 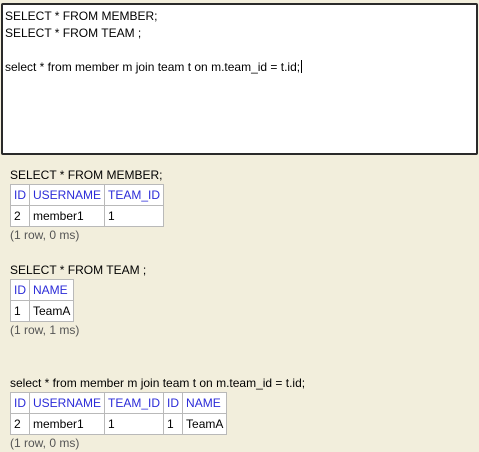 I want to click on table-header-row: ID USERNAME TEAM_ID, so click(x=87, y=195).